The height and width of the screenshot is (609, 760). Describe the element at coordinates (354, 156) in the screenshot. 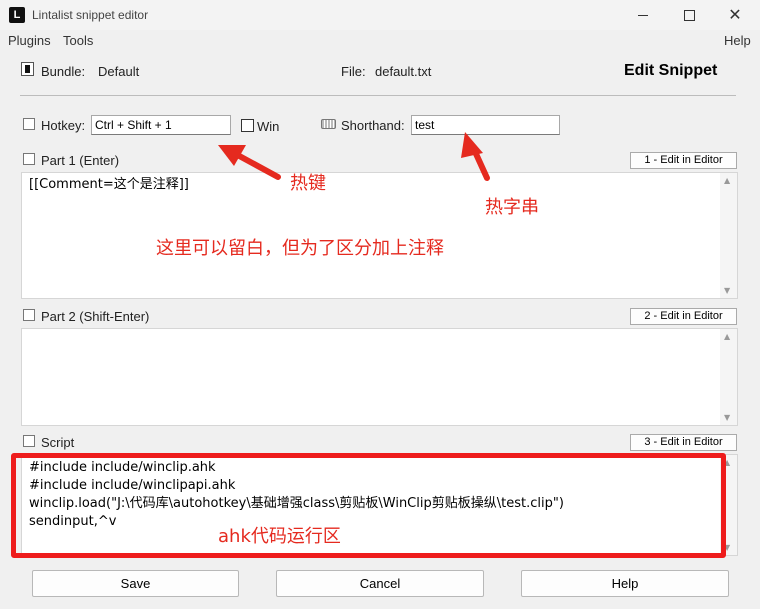

I see `annotation-arrows` at that location.